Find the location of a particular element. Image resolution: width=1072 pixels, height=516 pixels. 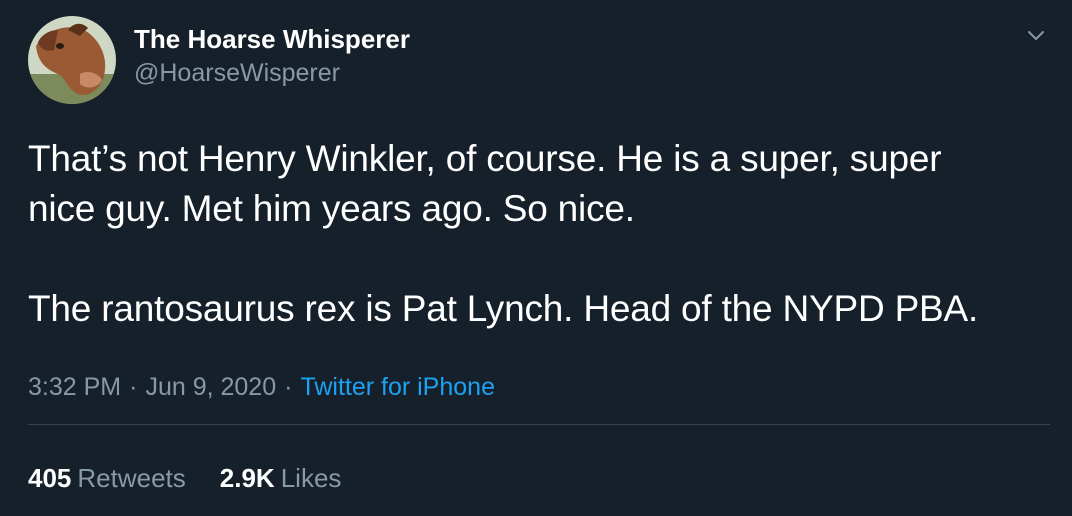

tweet-menu-button is located at coordinates (1036, 36).